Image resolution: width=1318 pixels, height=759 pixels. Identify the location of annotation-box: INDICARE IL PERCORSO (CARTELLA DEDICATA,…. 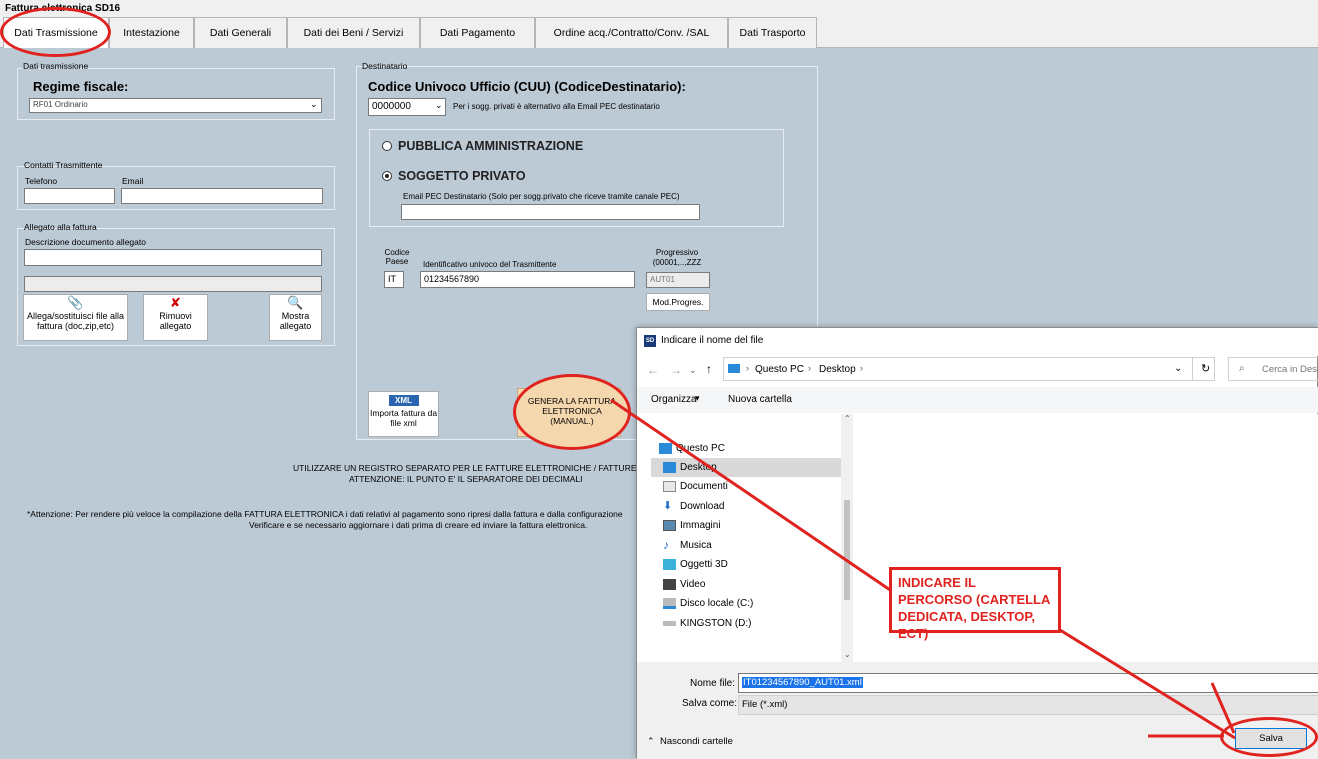
(975, 604).